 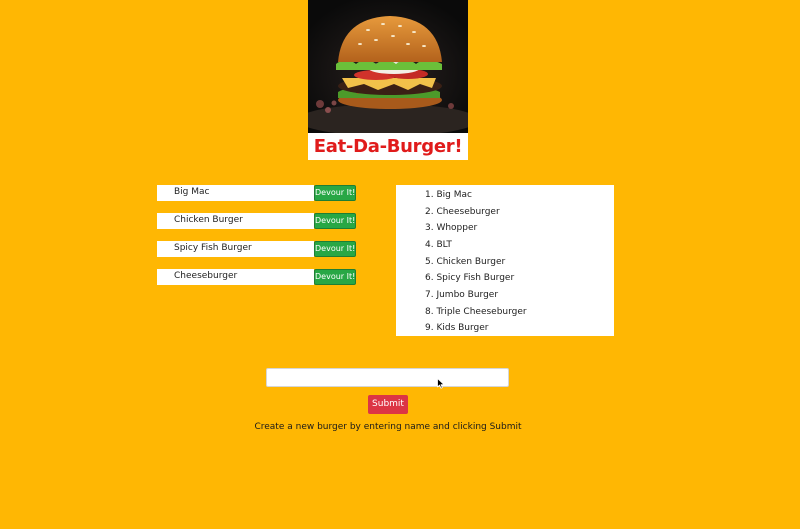 What do you see at coordinates (476, 312) in the screenshot?
I see `devoured-item: 8. Triple Cheeseburger` at bounding box center [476, 312].